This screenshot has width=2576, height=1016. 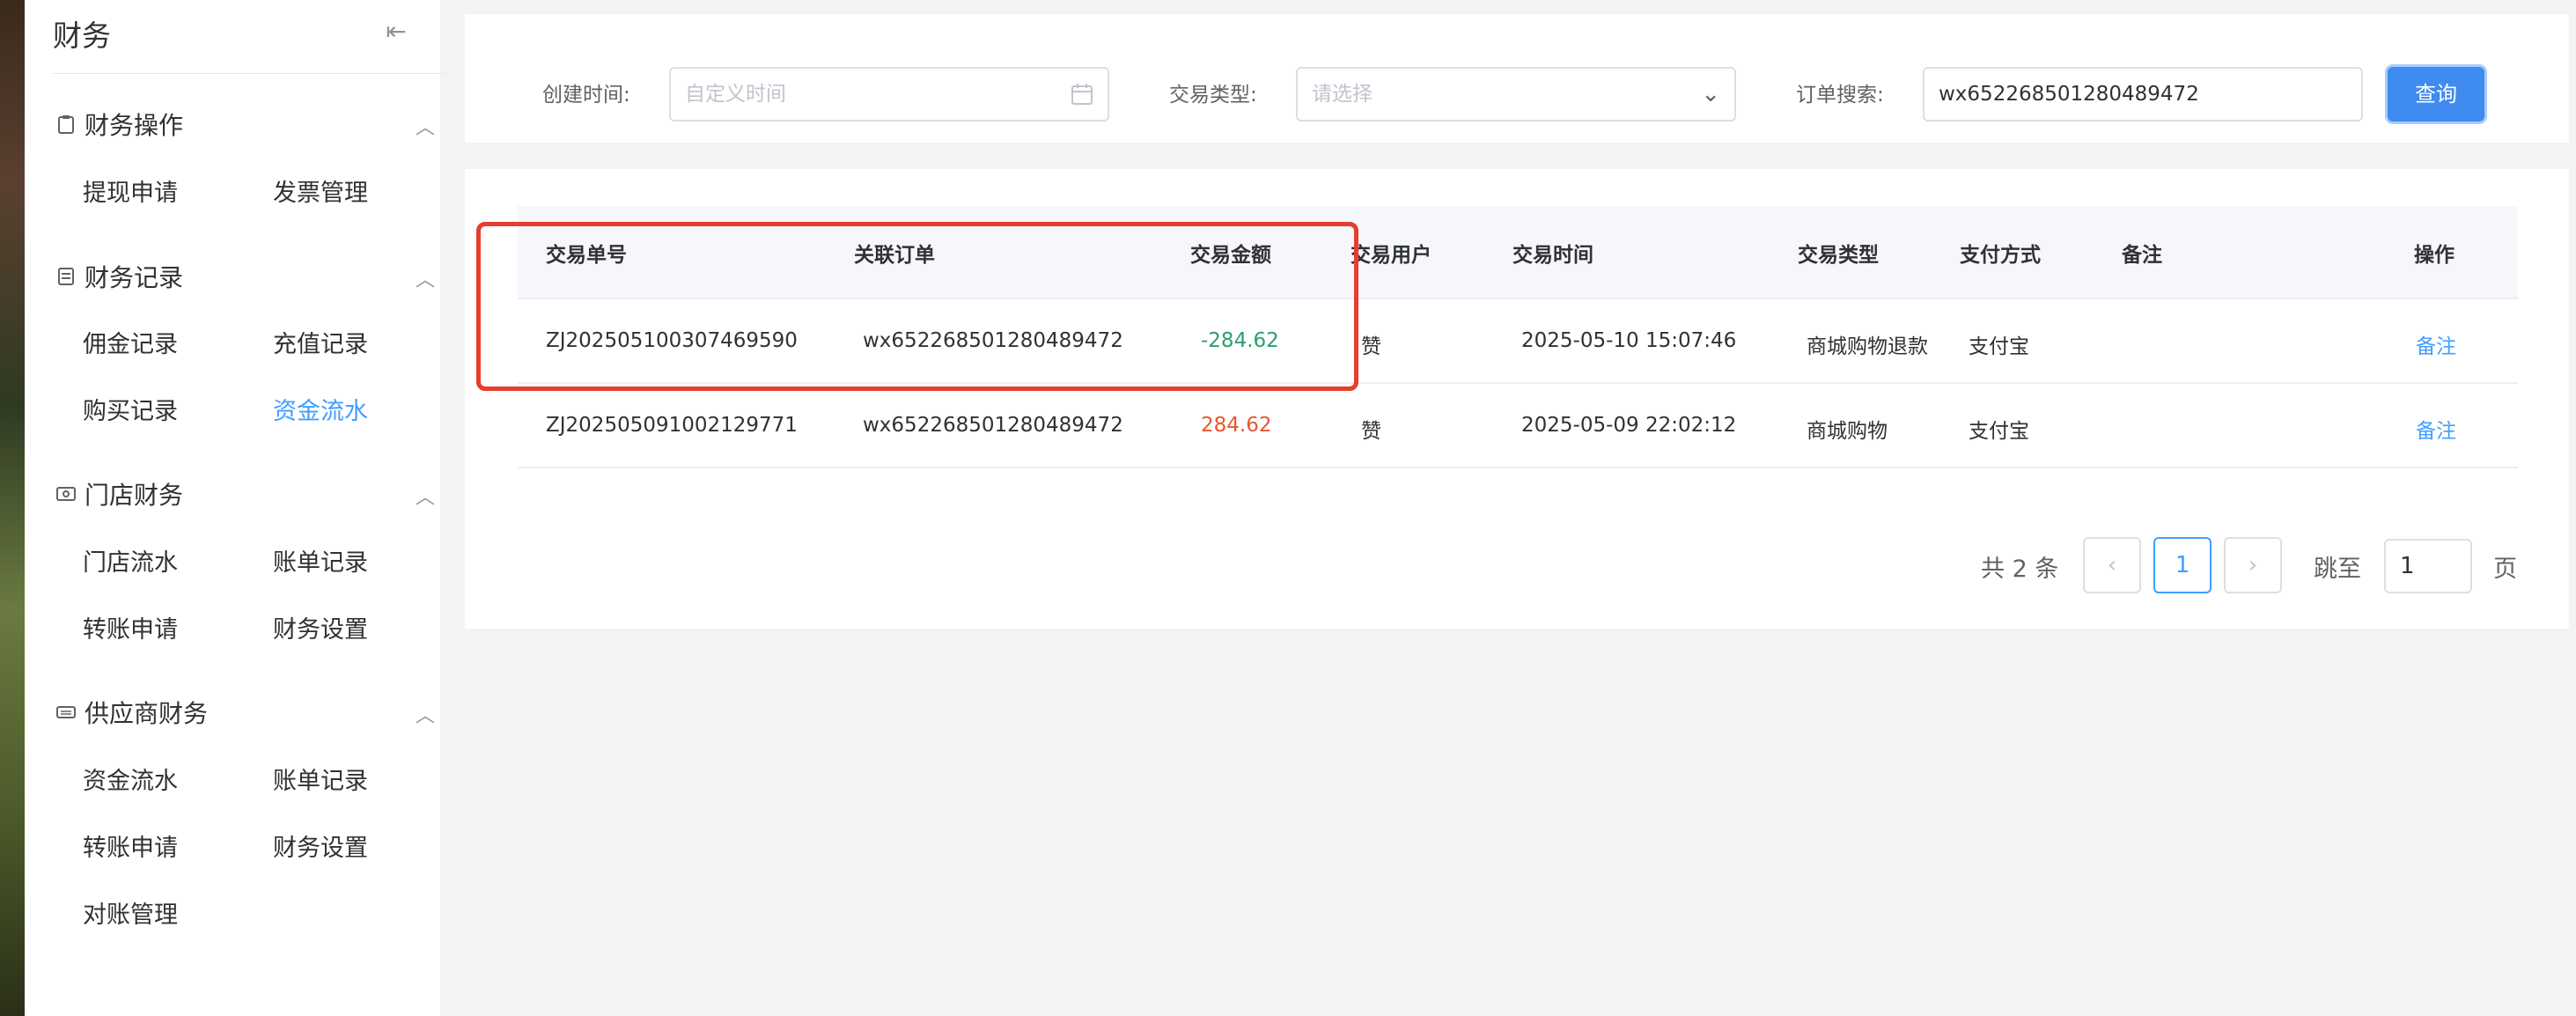 I want to click on sidebar-item-commission: 佣金记录, so click(x=130, y=345).